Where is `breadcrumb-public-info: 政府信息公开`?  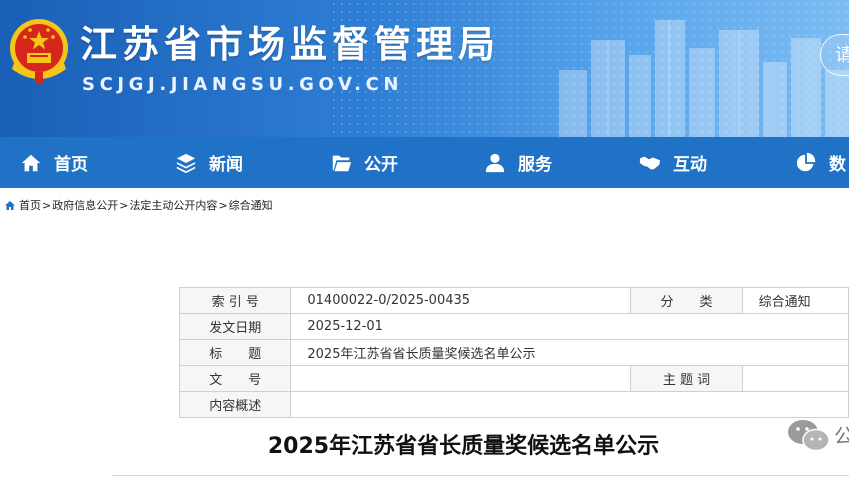 breadcrumb-public-info: 政府信息公开 is located at coordinates (85, 205).